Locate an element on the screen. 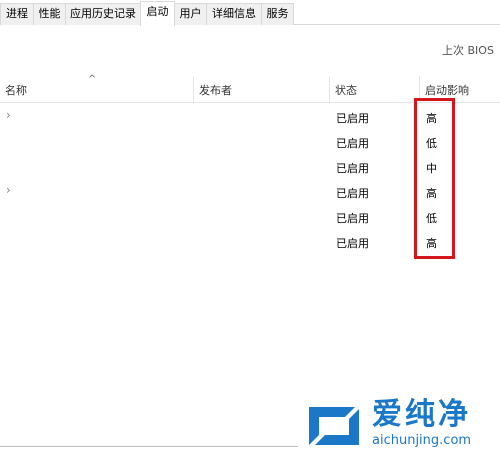 The width and height of the screenshot is (500, 455). tab-strip: 进程 性能 应用历史记录 启动 用户 详细信息 服务 is located at coordinates (250, 13).